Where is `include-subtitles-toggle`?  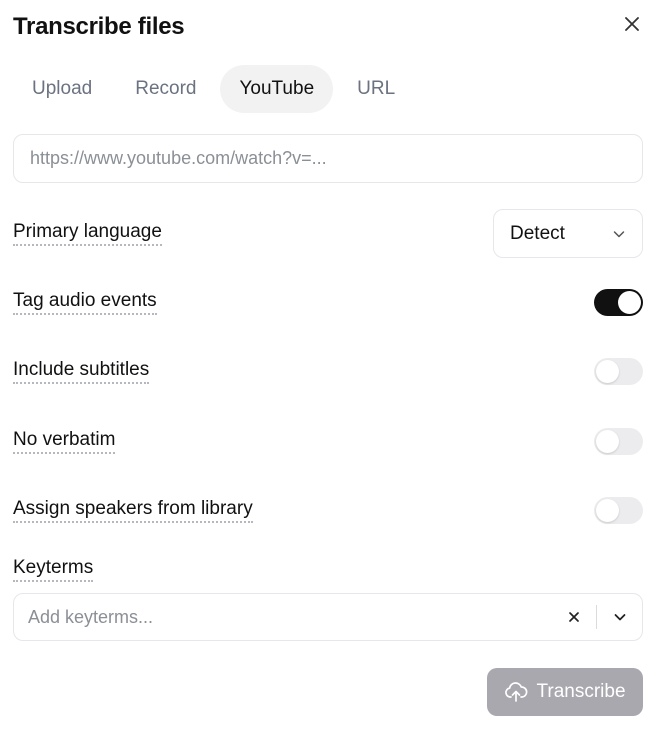 include-subtitles-toggle is located at coordinates (618, 371).